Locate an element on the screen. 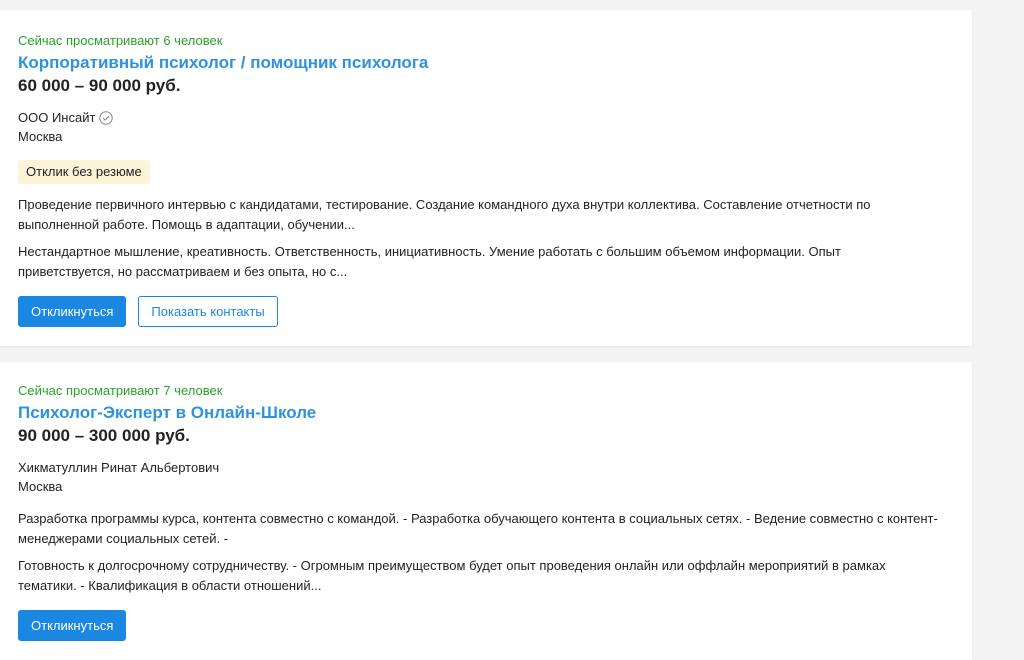  vacancy-salary: 90 000 – 300 000 руб. is located at coordinates (104, 435).